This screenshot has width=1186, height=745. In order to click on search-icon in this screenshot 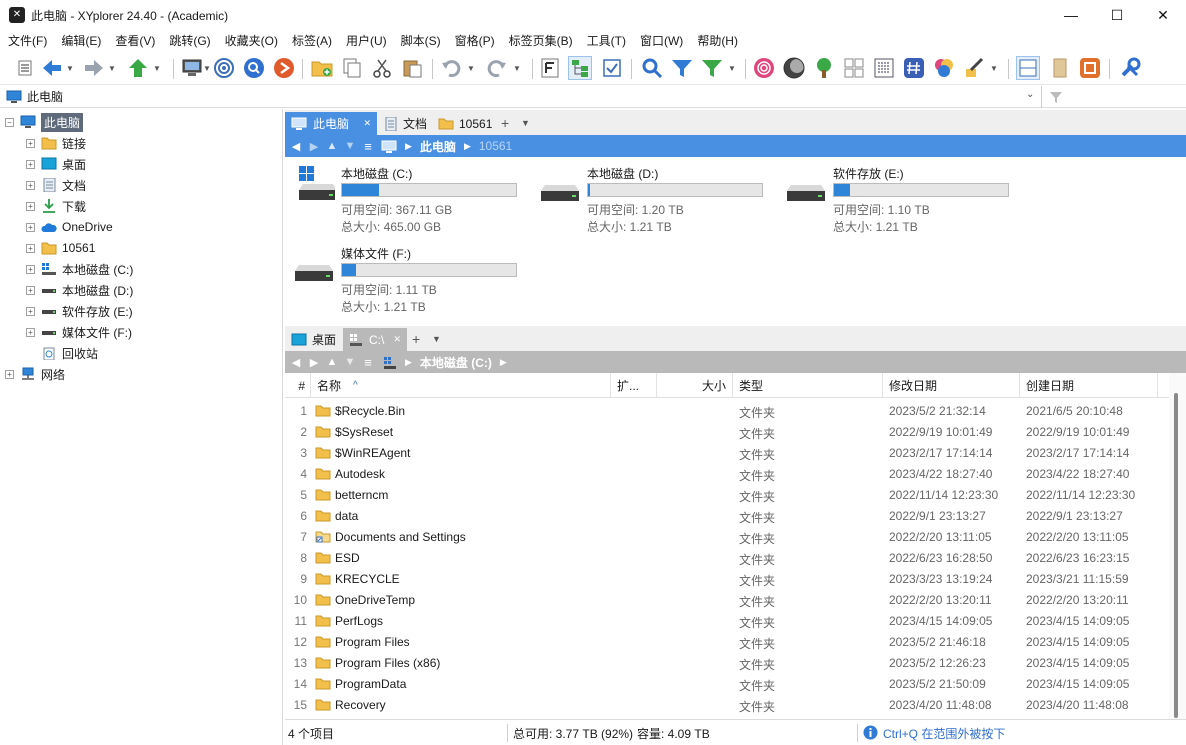, I will do `click(652, 68)`.